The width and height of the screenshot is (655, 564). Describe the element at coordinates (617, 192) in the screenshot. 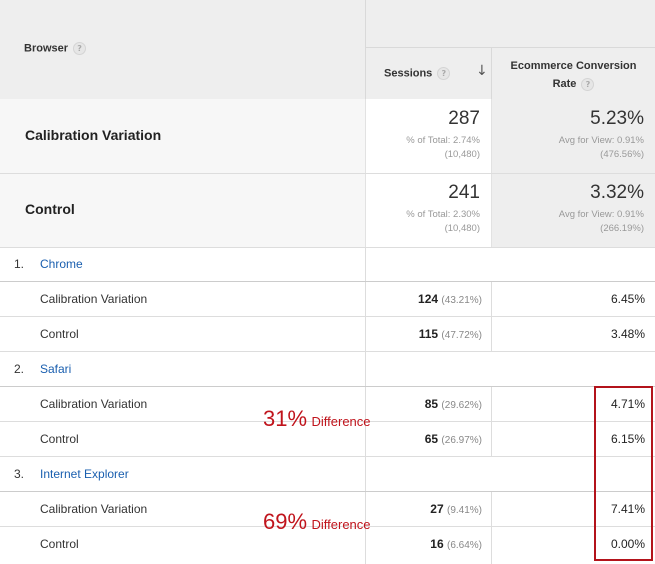

I see `segment-conv-total: 3.32%` at that location.